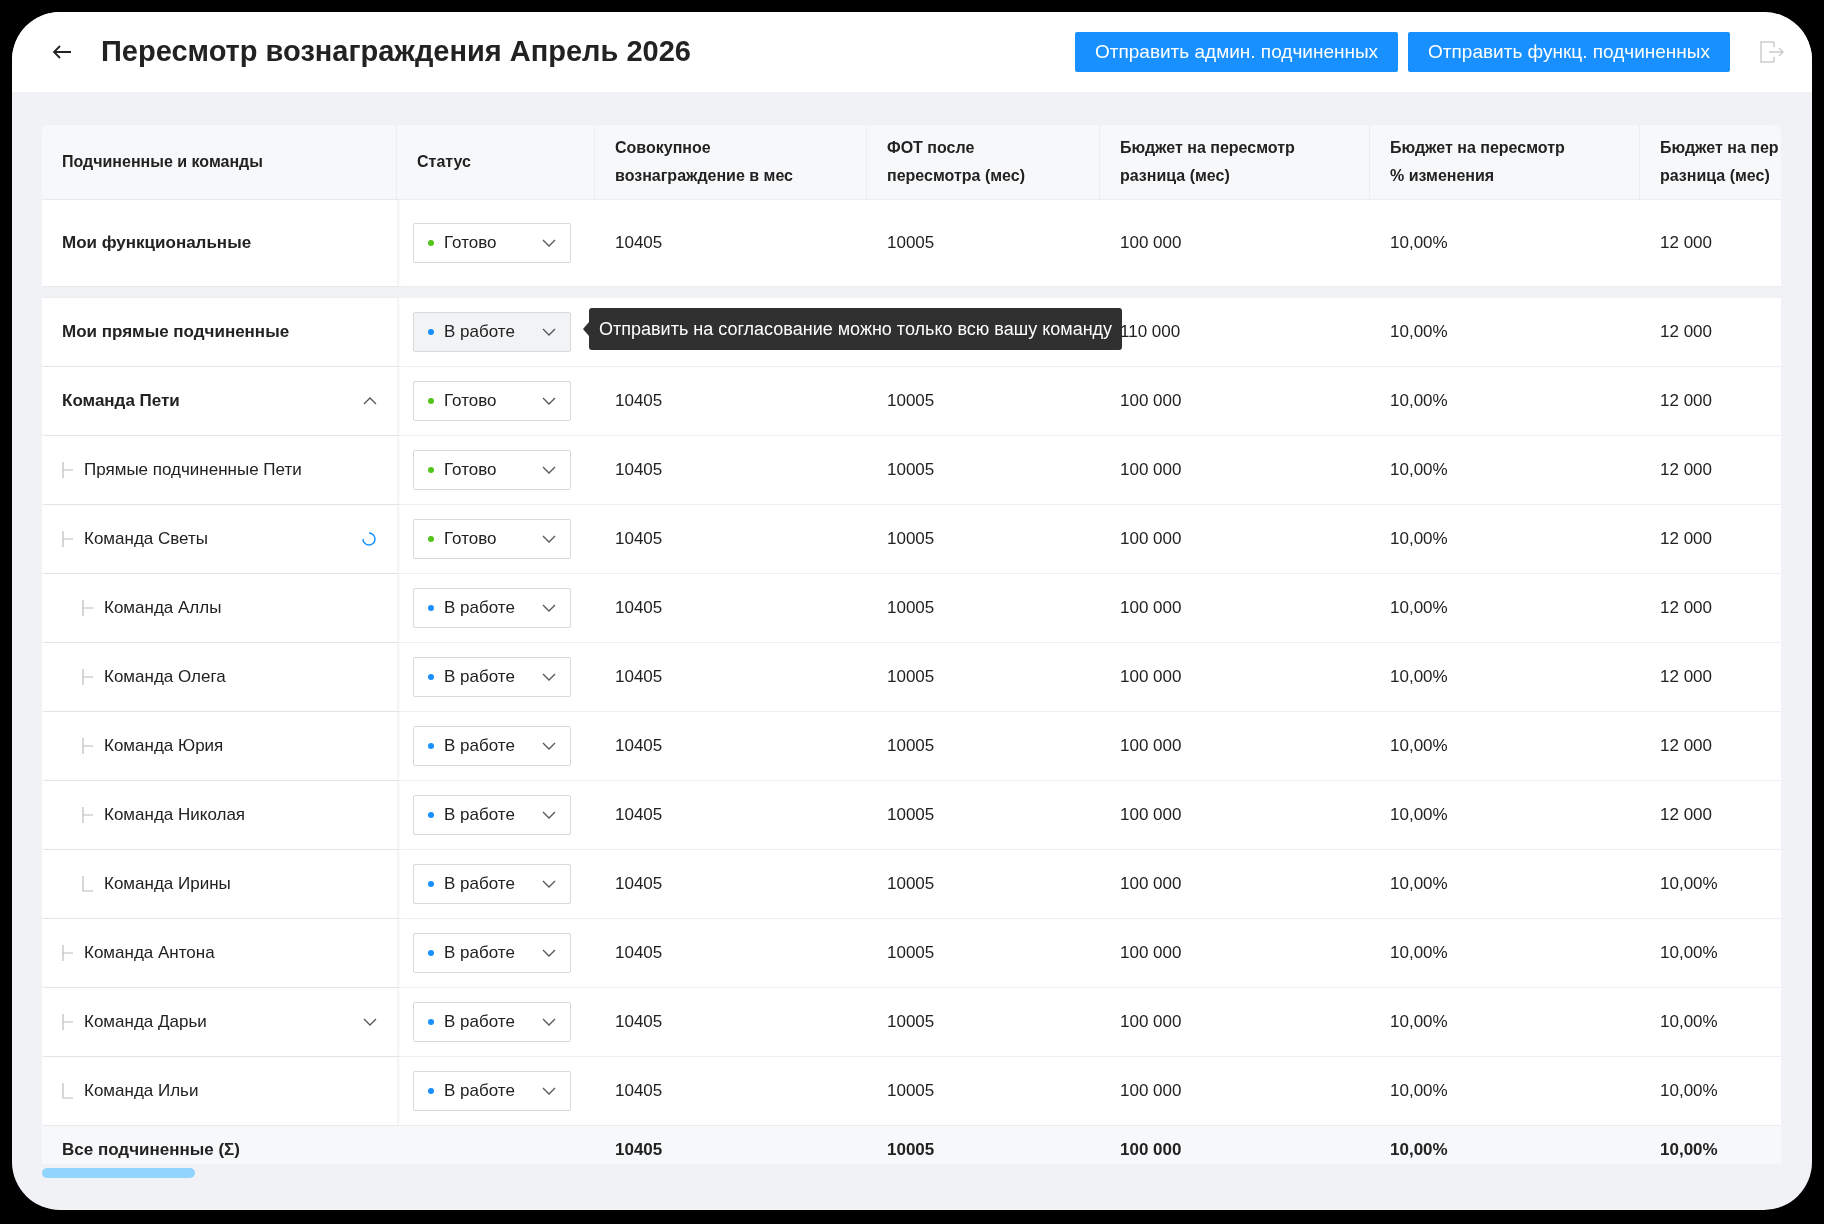 The width and height of the screenshot is (1824, 1224). I want to click on total-cell: 10,00%, so click(1689, 1149).